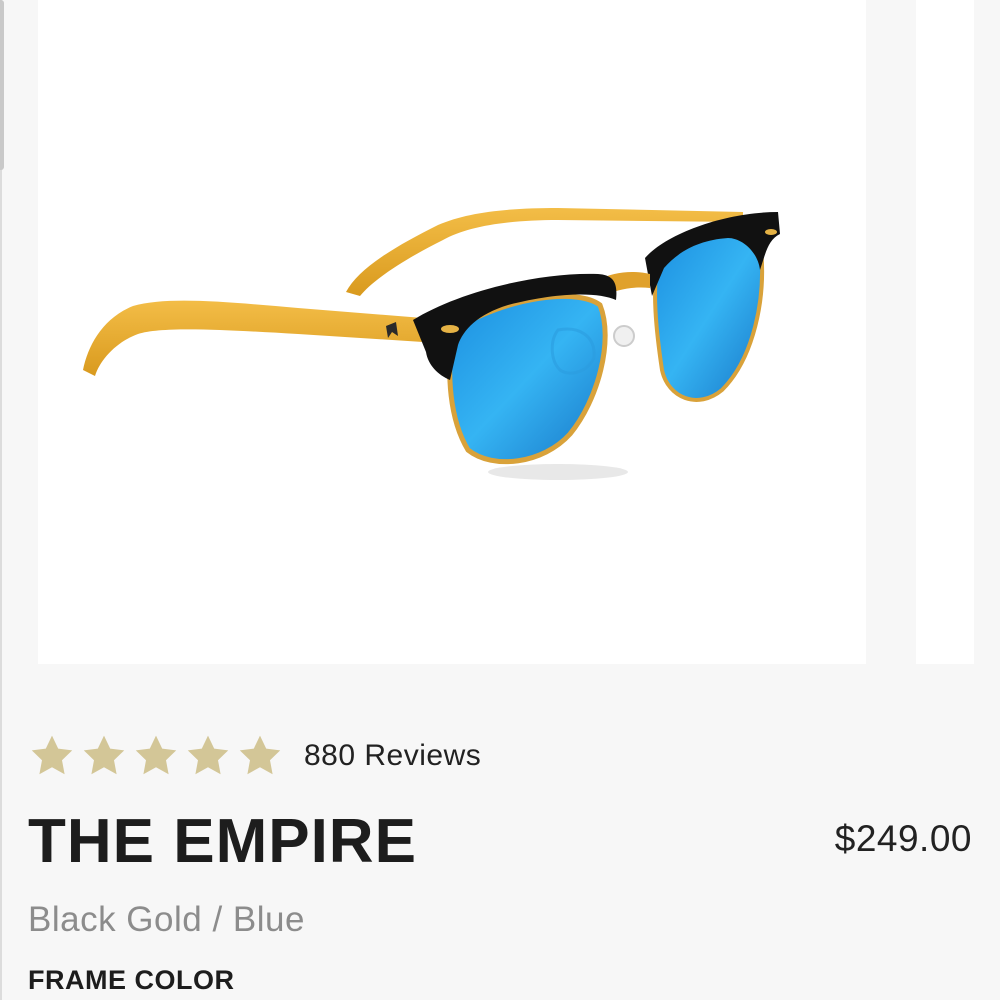 Image resolution: width=1000 pixels, height=1000 pixels. What do you see at coordinates (392, 756) in the screenshot?
I see `reviews-count-link: 880 Reviews` at bounding box center [392, 756].